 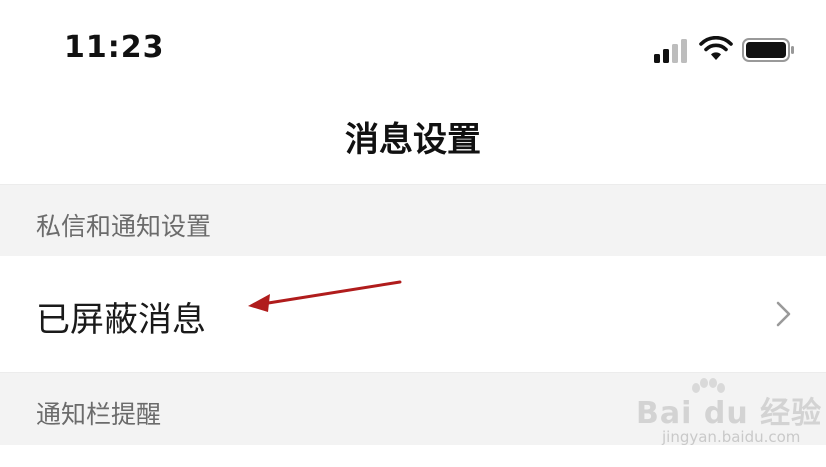 What do you see at coordinates (413, 140) in the screenshot?
I see `page-title: 消息设置` at bounding box center [413, 140].